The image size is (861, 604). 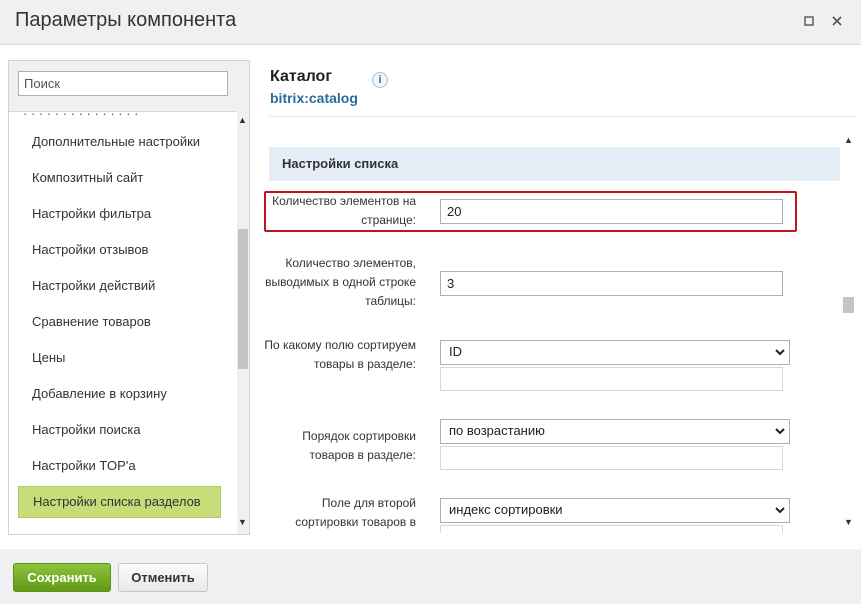 I want to click on sidebar-item-compare: Сравнение товаров, so click(x=119, y=322).